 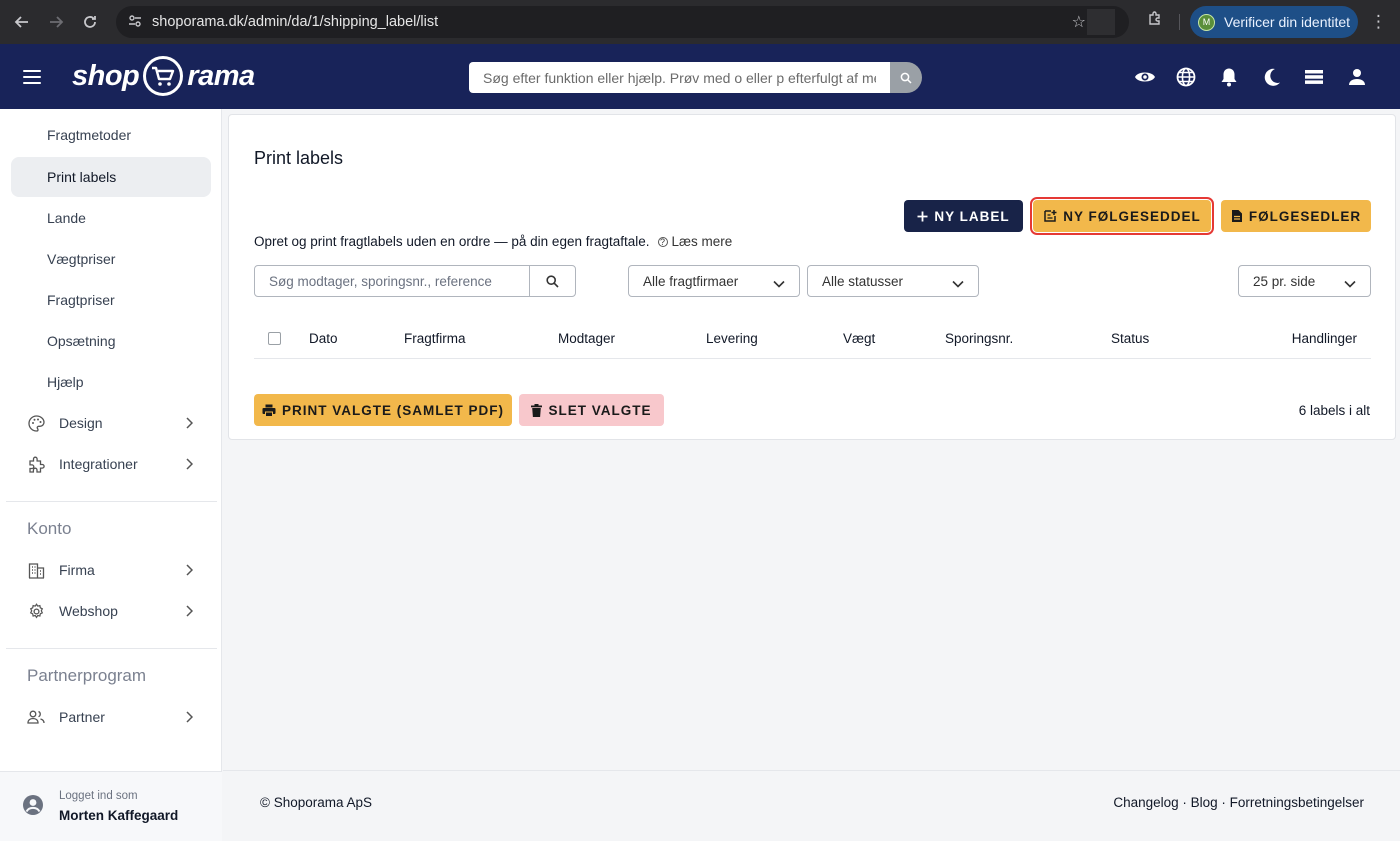 I want to click on site-settings-icon, so click(x=139, y=22).